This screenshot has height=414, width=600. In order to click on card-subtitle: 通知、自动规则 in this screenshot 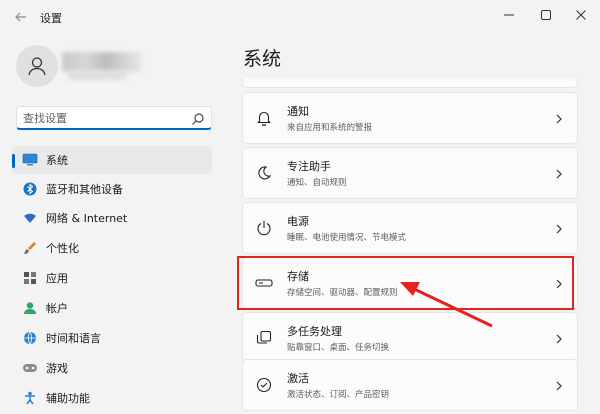, I will do `click(317, 183)`.